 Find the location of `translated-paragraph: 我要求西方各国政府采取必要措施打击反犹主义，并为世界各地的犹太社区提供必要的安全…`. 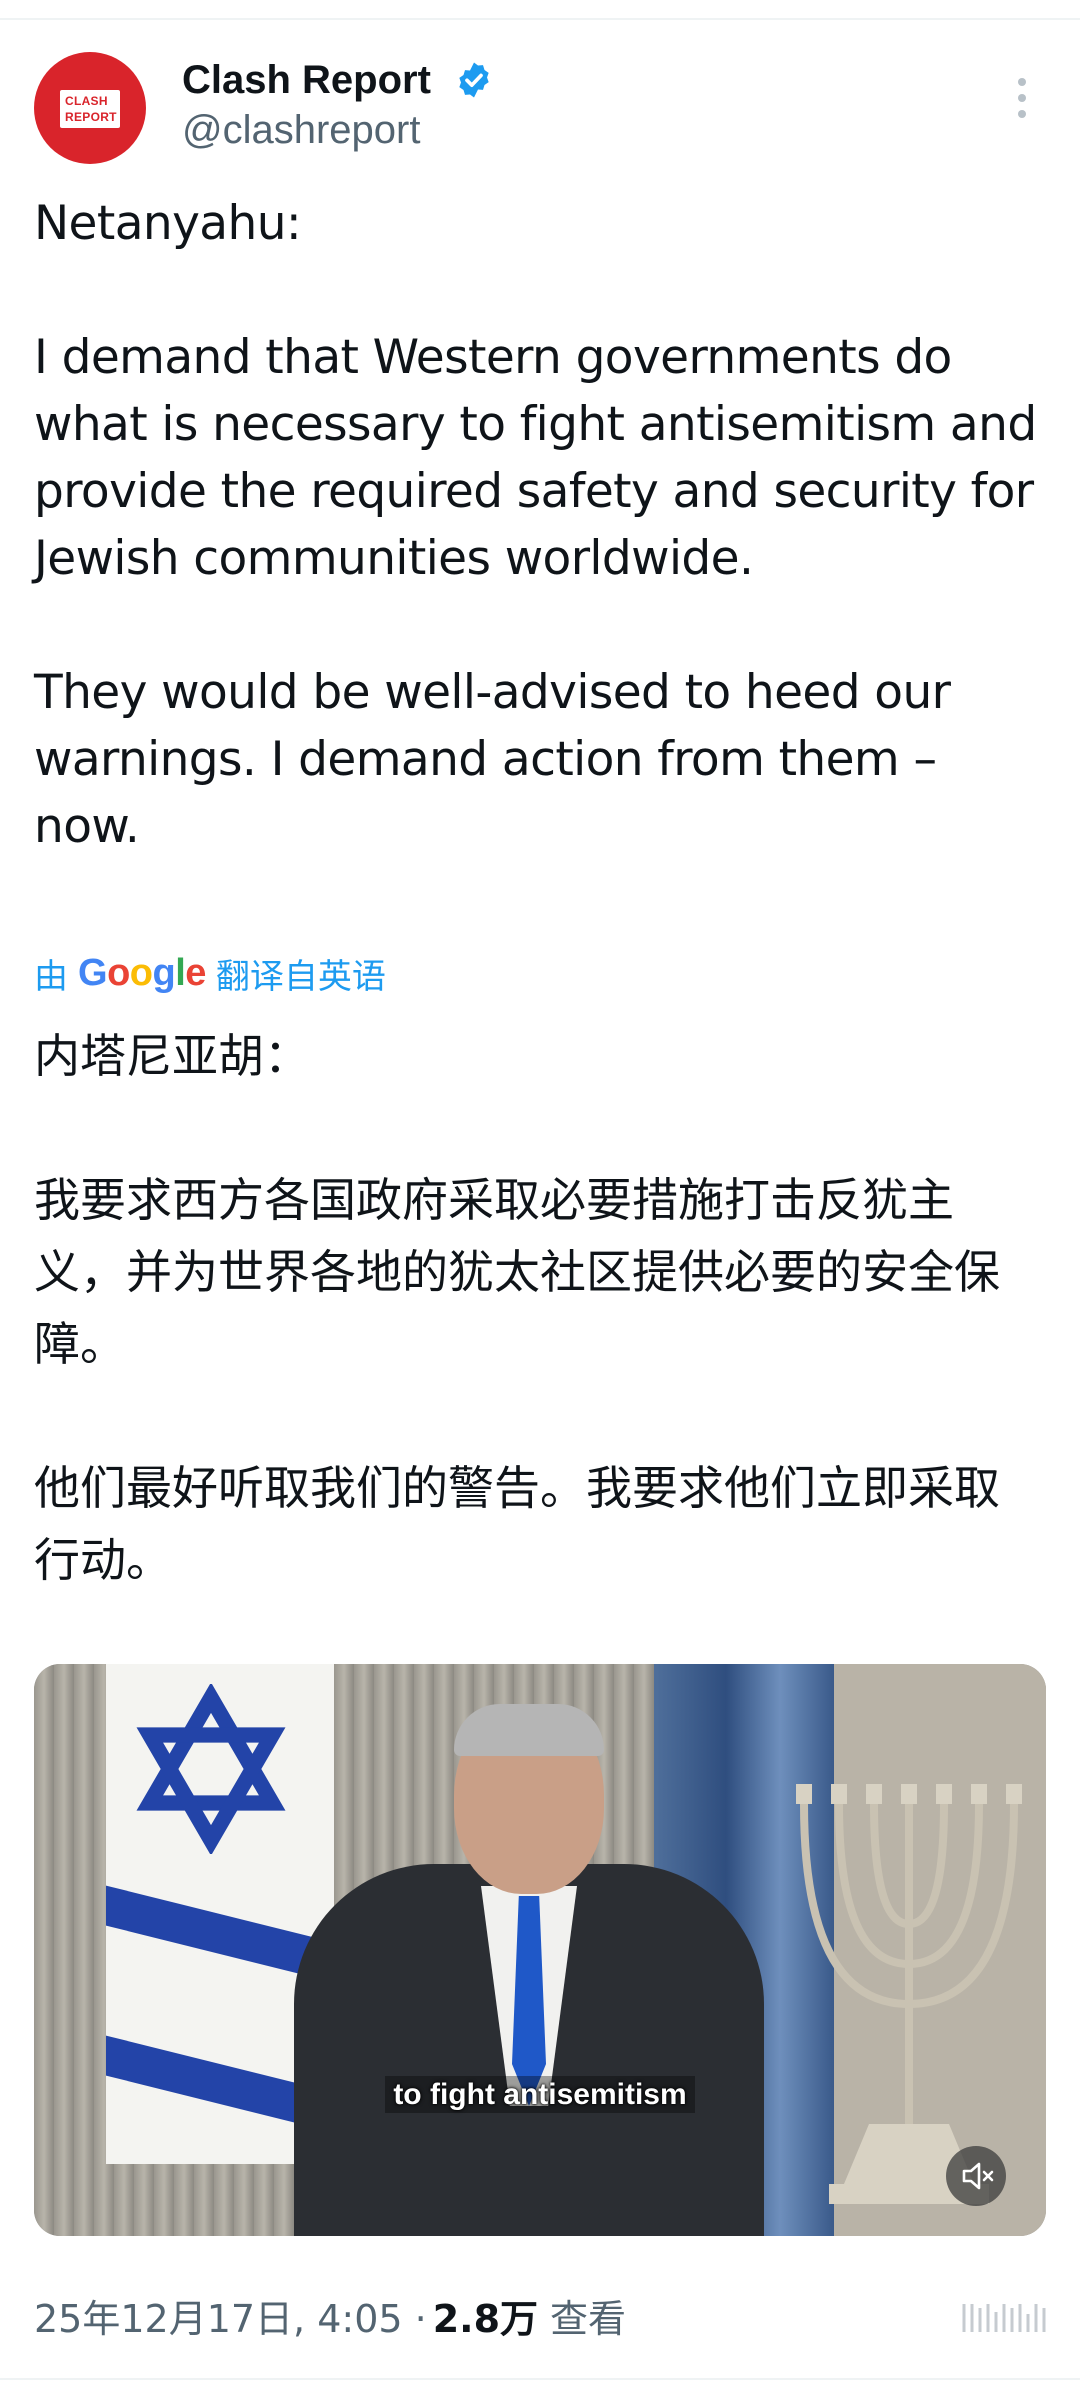

translated-paragraph: 我要求西方各国政府采取必要措施打击反犹主义，并为世界各地的犹太社区提供必要的安全… is located at coordinates (517, 1272).